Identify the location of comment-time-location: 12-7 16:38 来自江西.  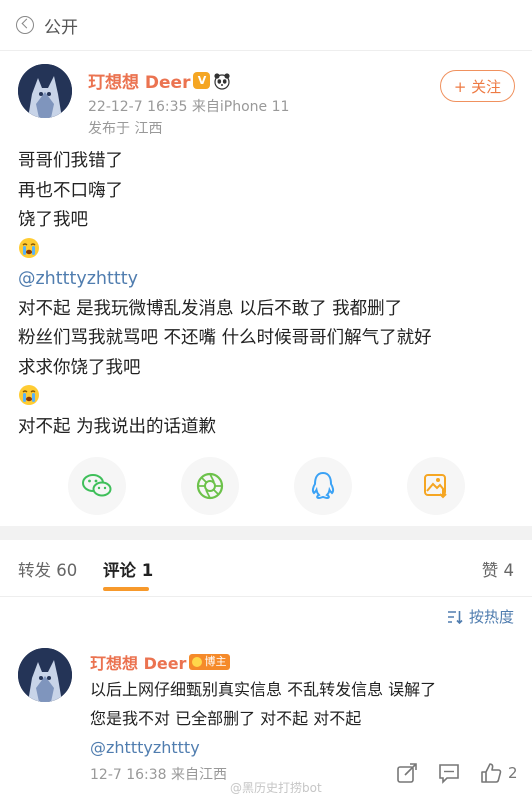
(159, 775).